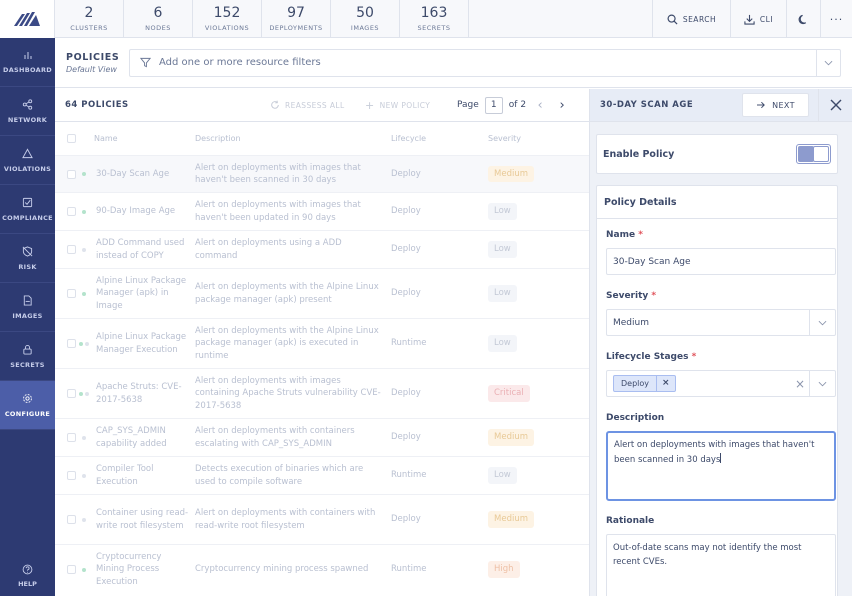  Describe the element at coordinates (89, 19) in the screenshot. I see `summary-clusters: 2 CLUSTERS` at that location.